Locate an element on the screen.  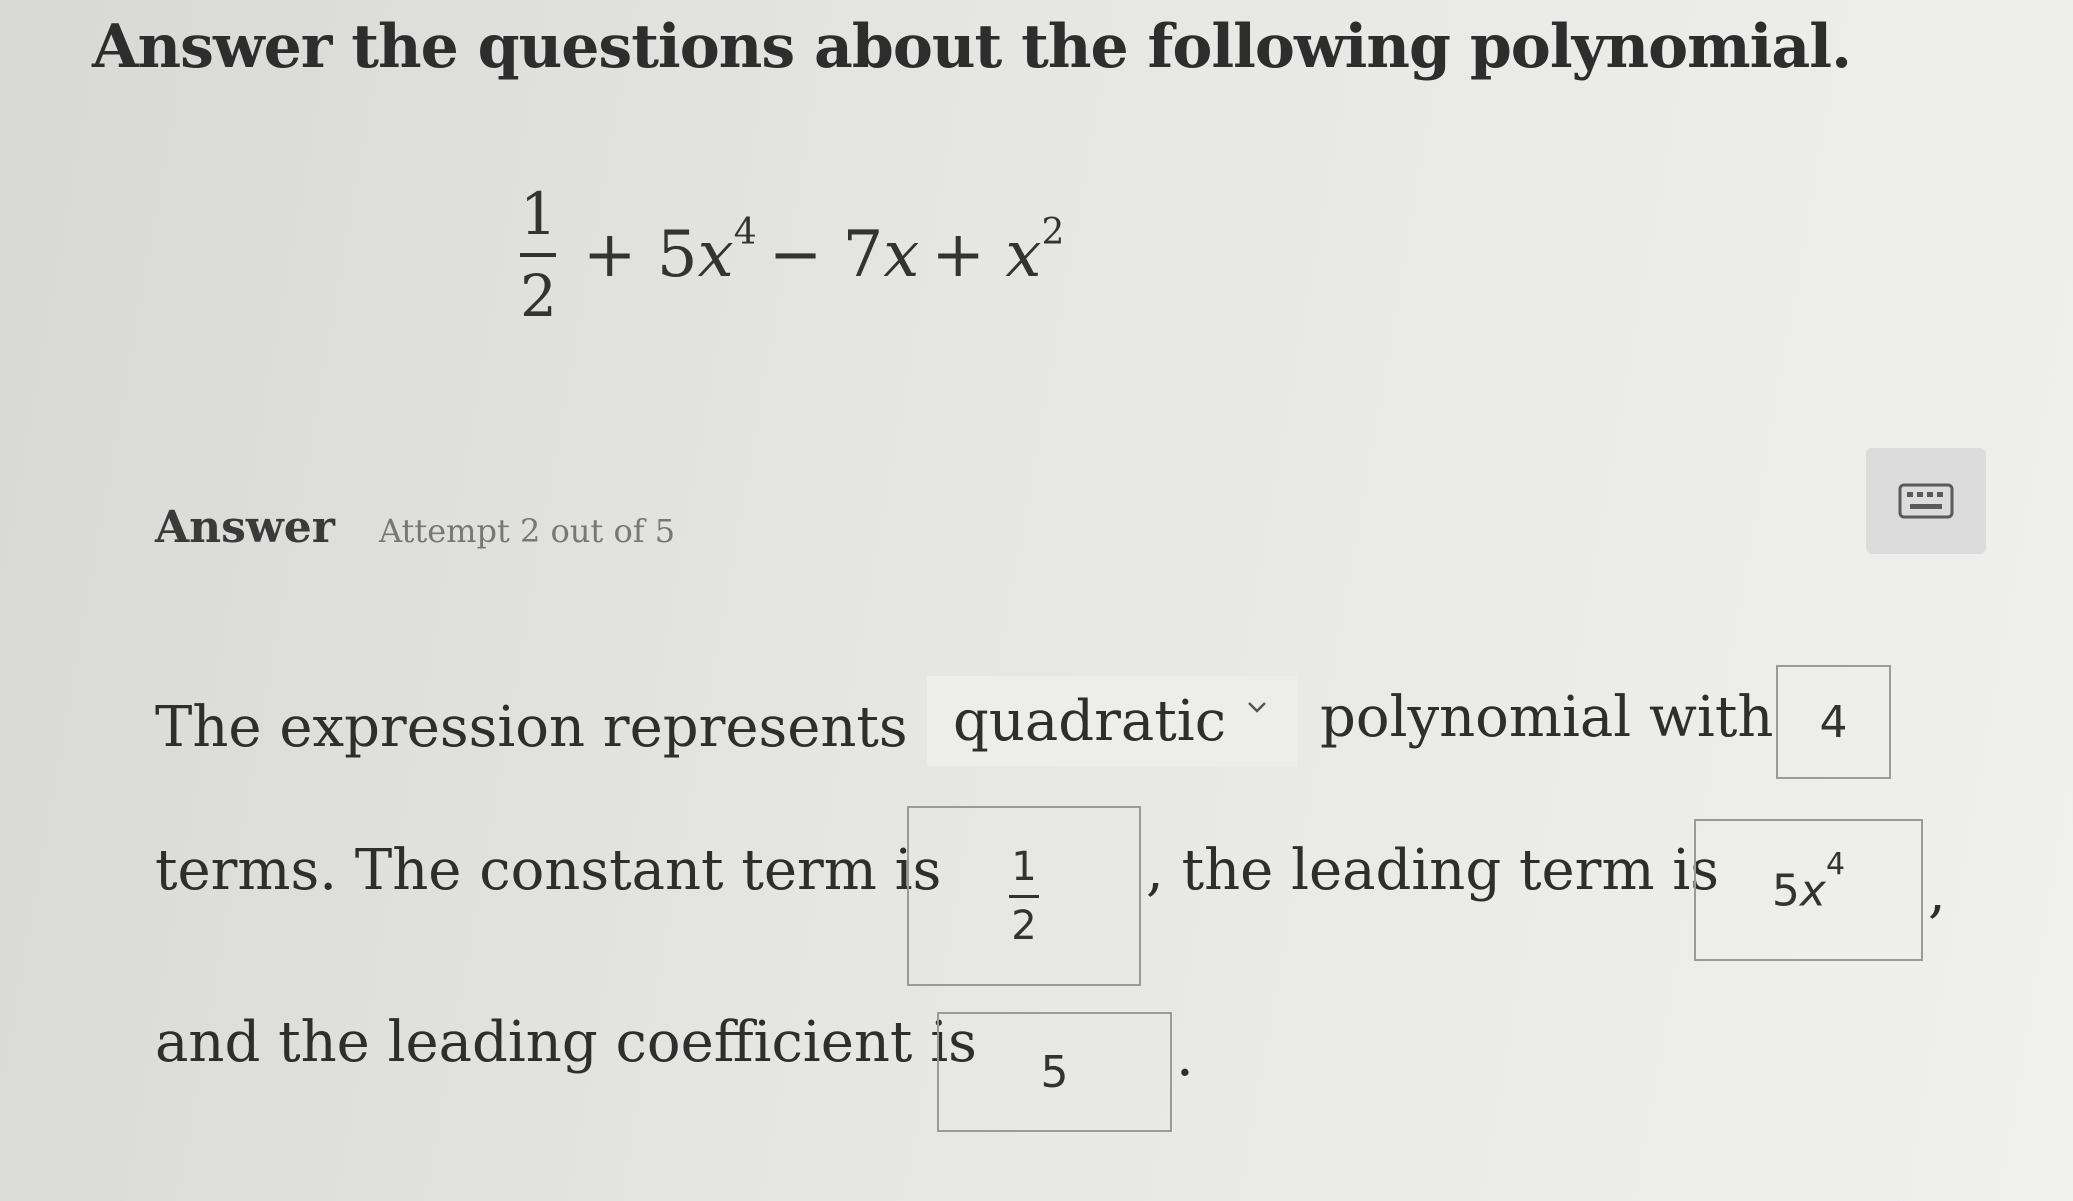
sentence-part-2: polynomial with is located at coordinates (1547, 717).